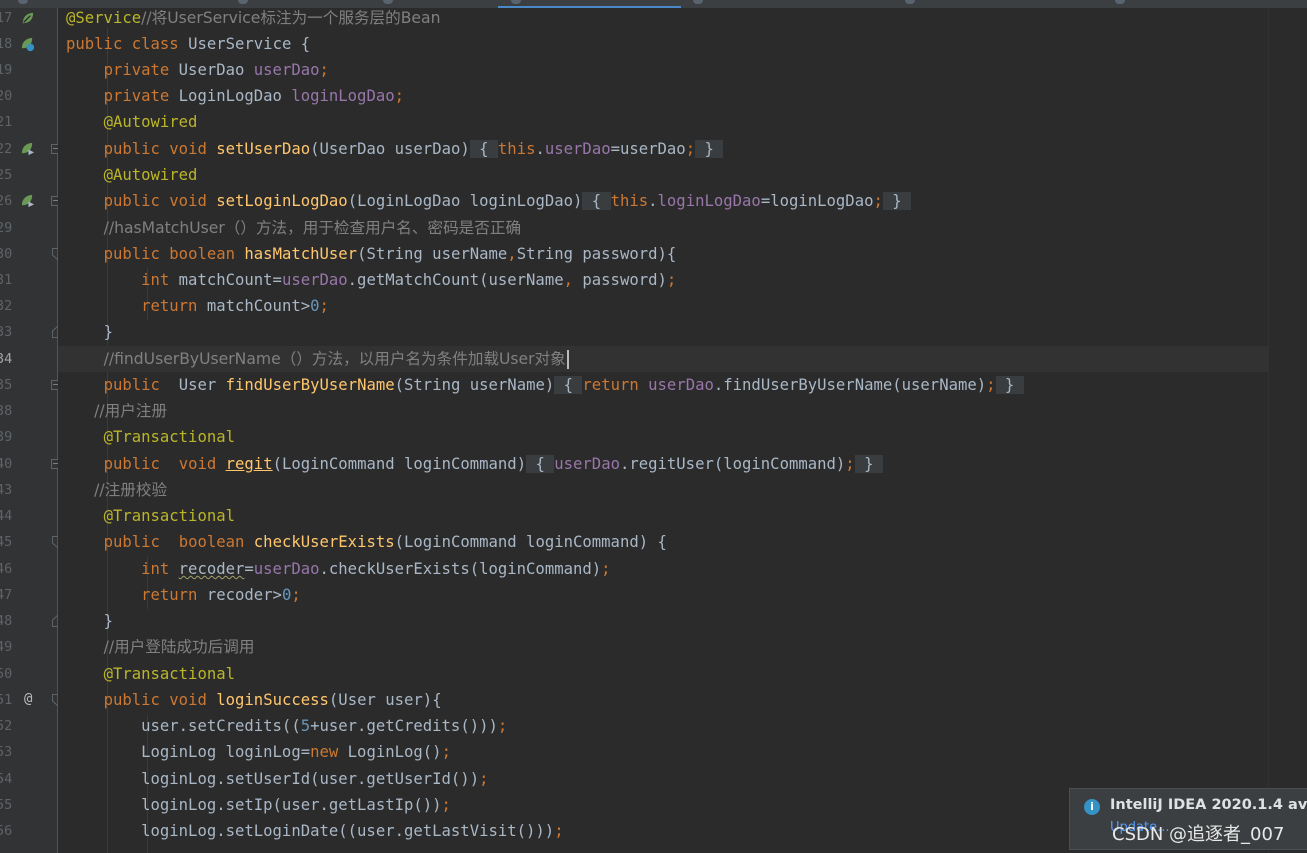  I want to click on code-line: return matchCount>0;, so click(197, 306).